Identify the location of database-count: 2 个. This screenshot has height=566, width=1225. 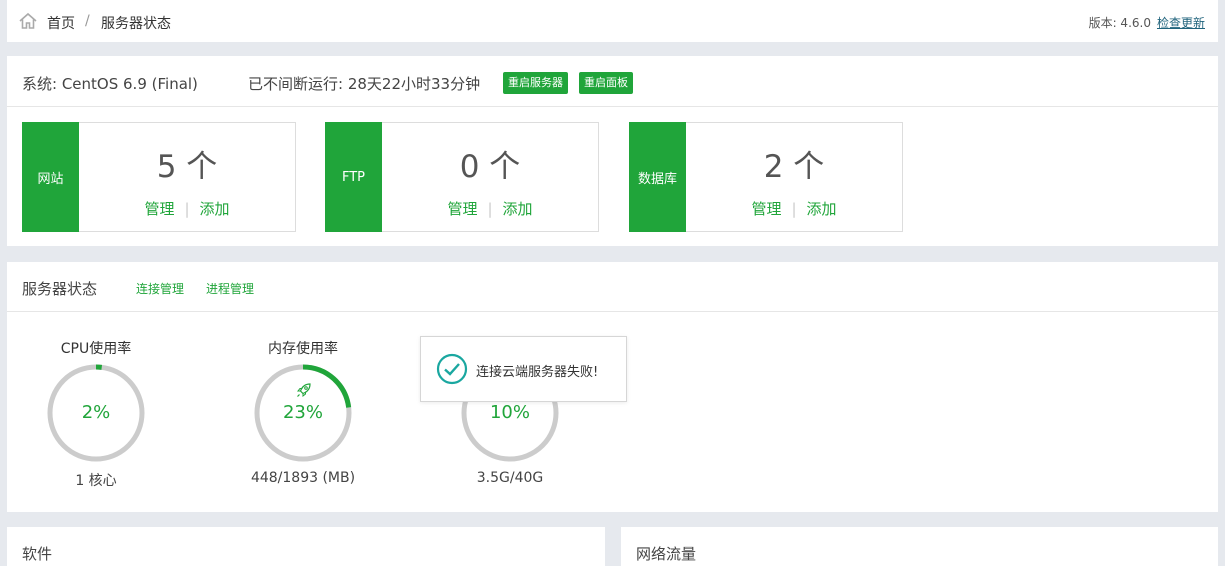
(794, 167).